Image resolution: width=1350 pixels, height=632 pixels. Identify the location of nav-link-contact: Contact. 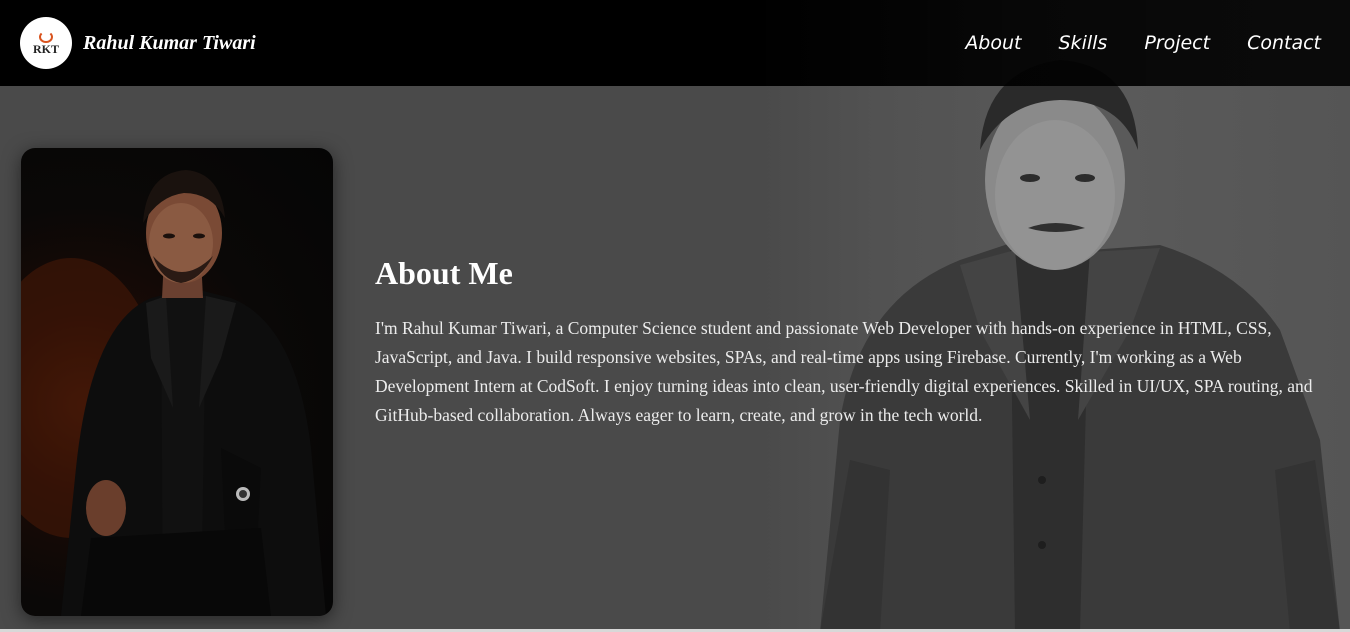
(1284, 43).